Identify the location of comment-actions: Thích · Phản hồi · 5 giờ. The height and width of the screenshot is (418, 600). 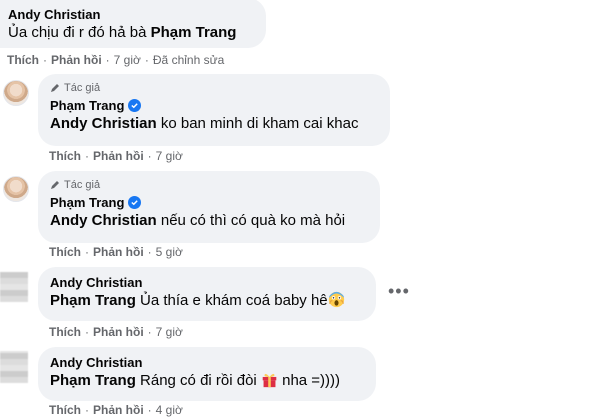
(116, 252).